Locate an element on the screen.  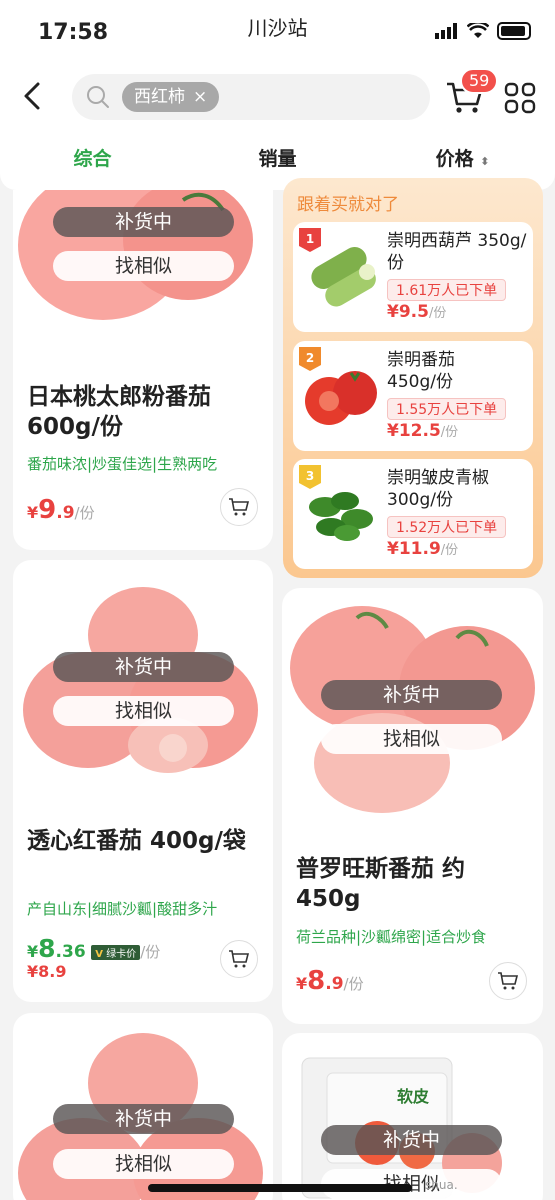
tab-label: 价格 is located at coordinates (454, 159).